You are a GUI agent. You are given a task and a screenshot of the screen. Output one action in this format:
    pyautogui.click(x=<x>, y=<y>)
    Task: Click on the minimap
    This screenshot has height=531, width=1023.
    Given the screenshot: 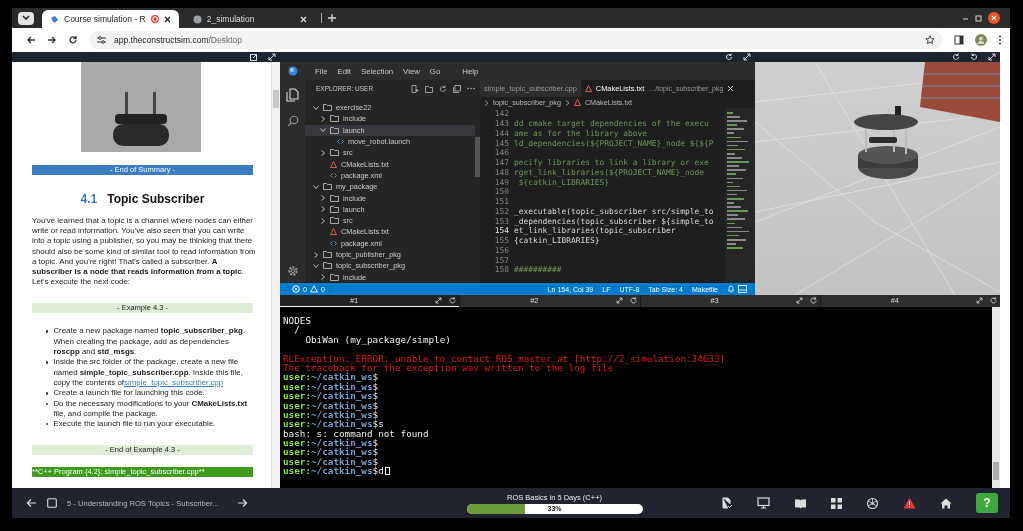 What is the action you would take?
    pyautogui.click(x=740, y=195)
    